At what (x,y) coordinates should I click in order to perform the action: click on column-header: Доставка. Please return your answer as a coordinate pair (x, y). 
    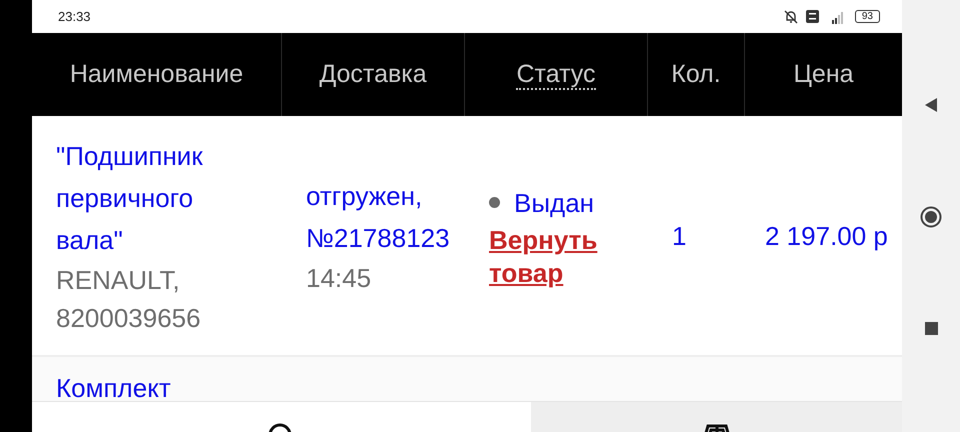
    Looking at the image, I should click on (373, 74).